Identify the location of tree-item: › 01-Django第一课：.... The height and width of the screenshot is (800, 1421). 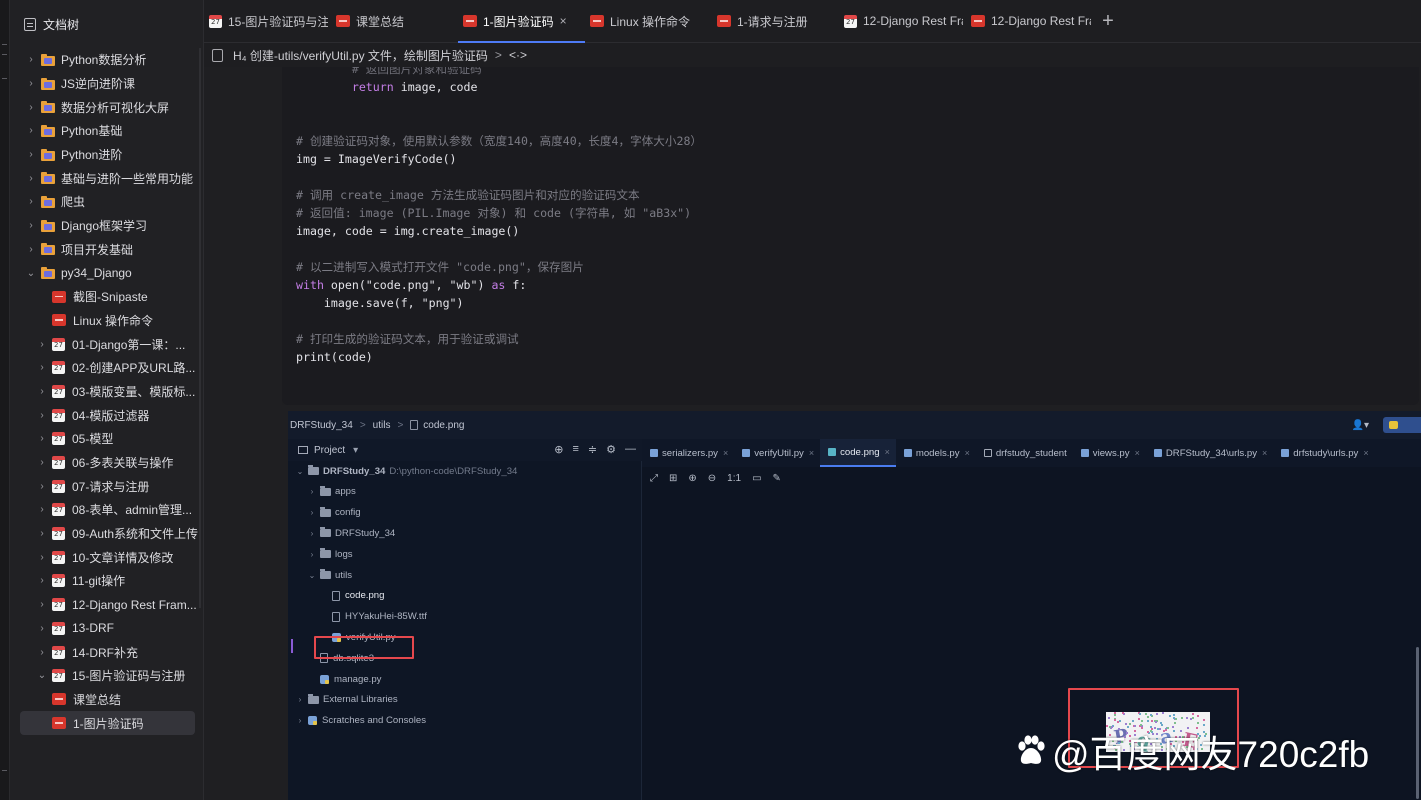
(106, 344).